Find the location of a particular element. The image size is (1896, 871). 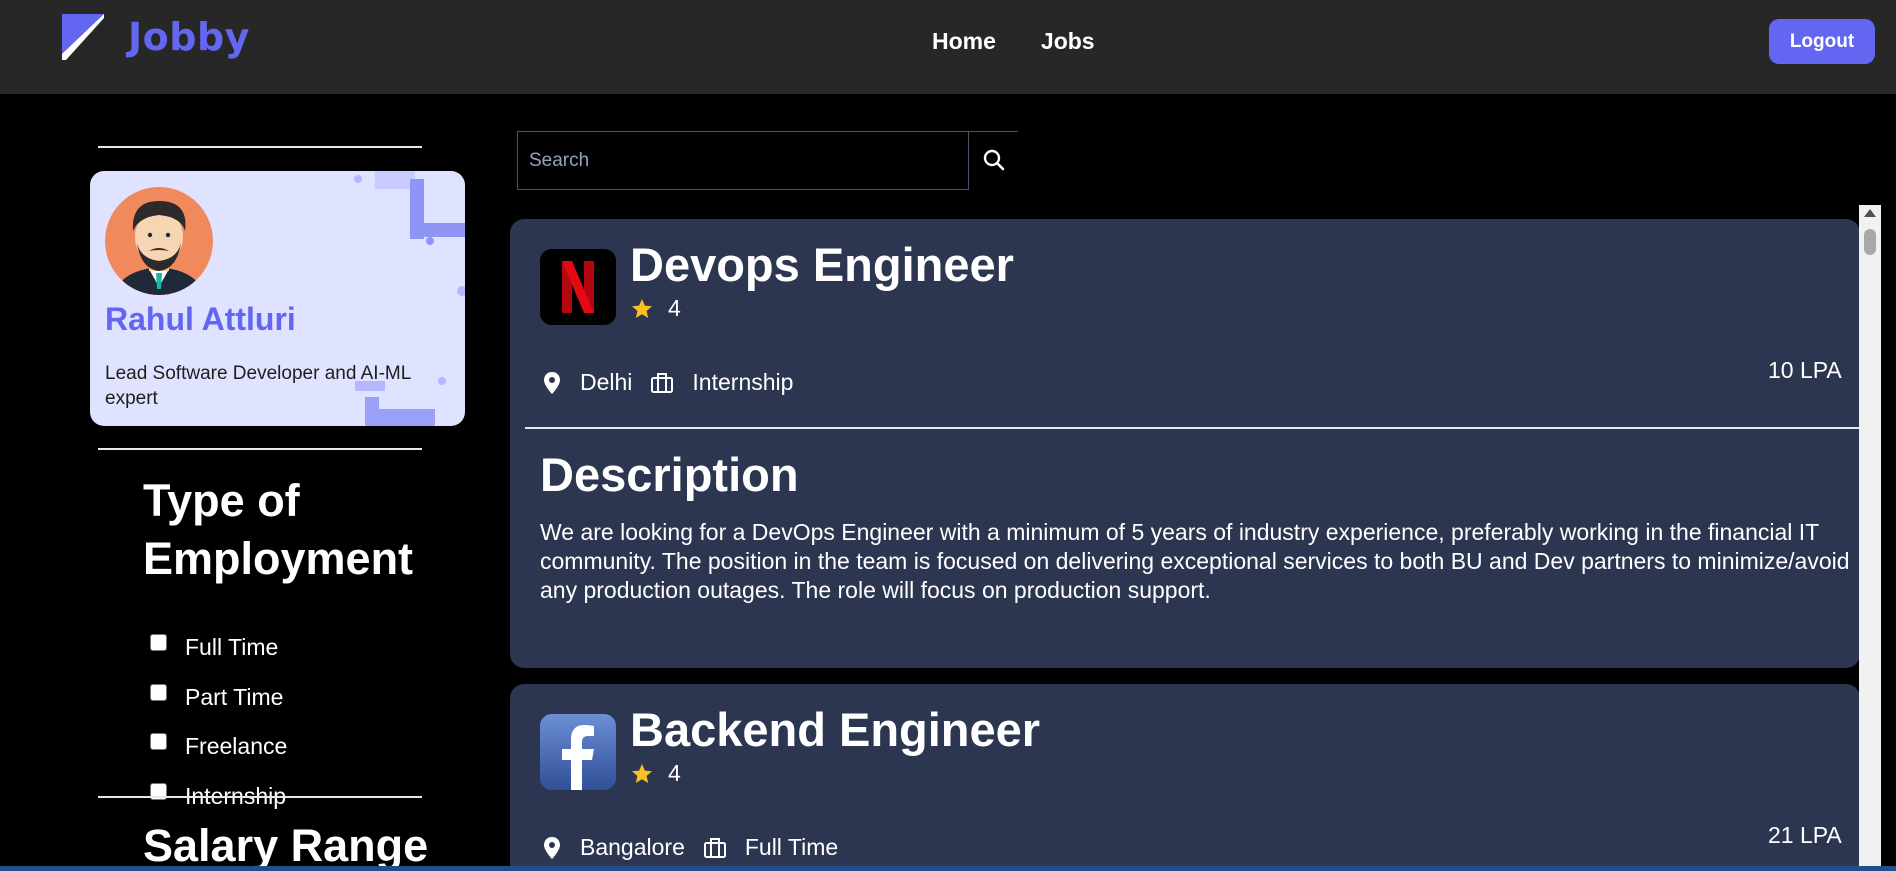

description-heading: Description is located at coordinates (669, 474).